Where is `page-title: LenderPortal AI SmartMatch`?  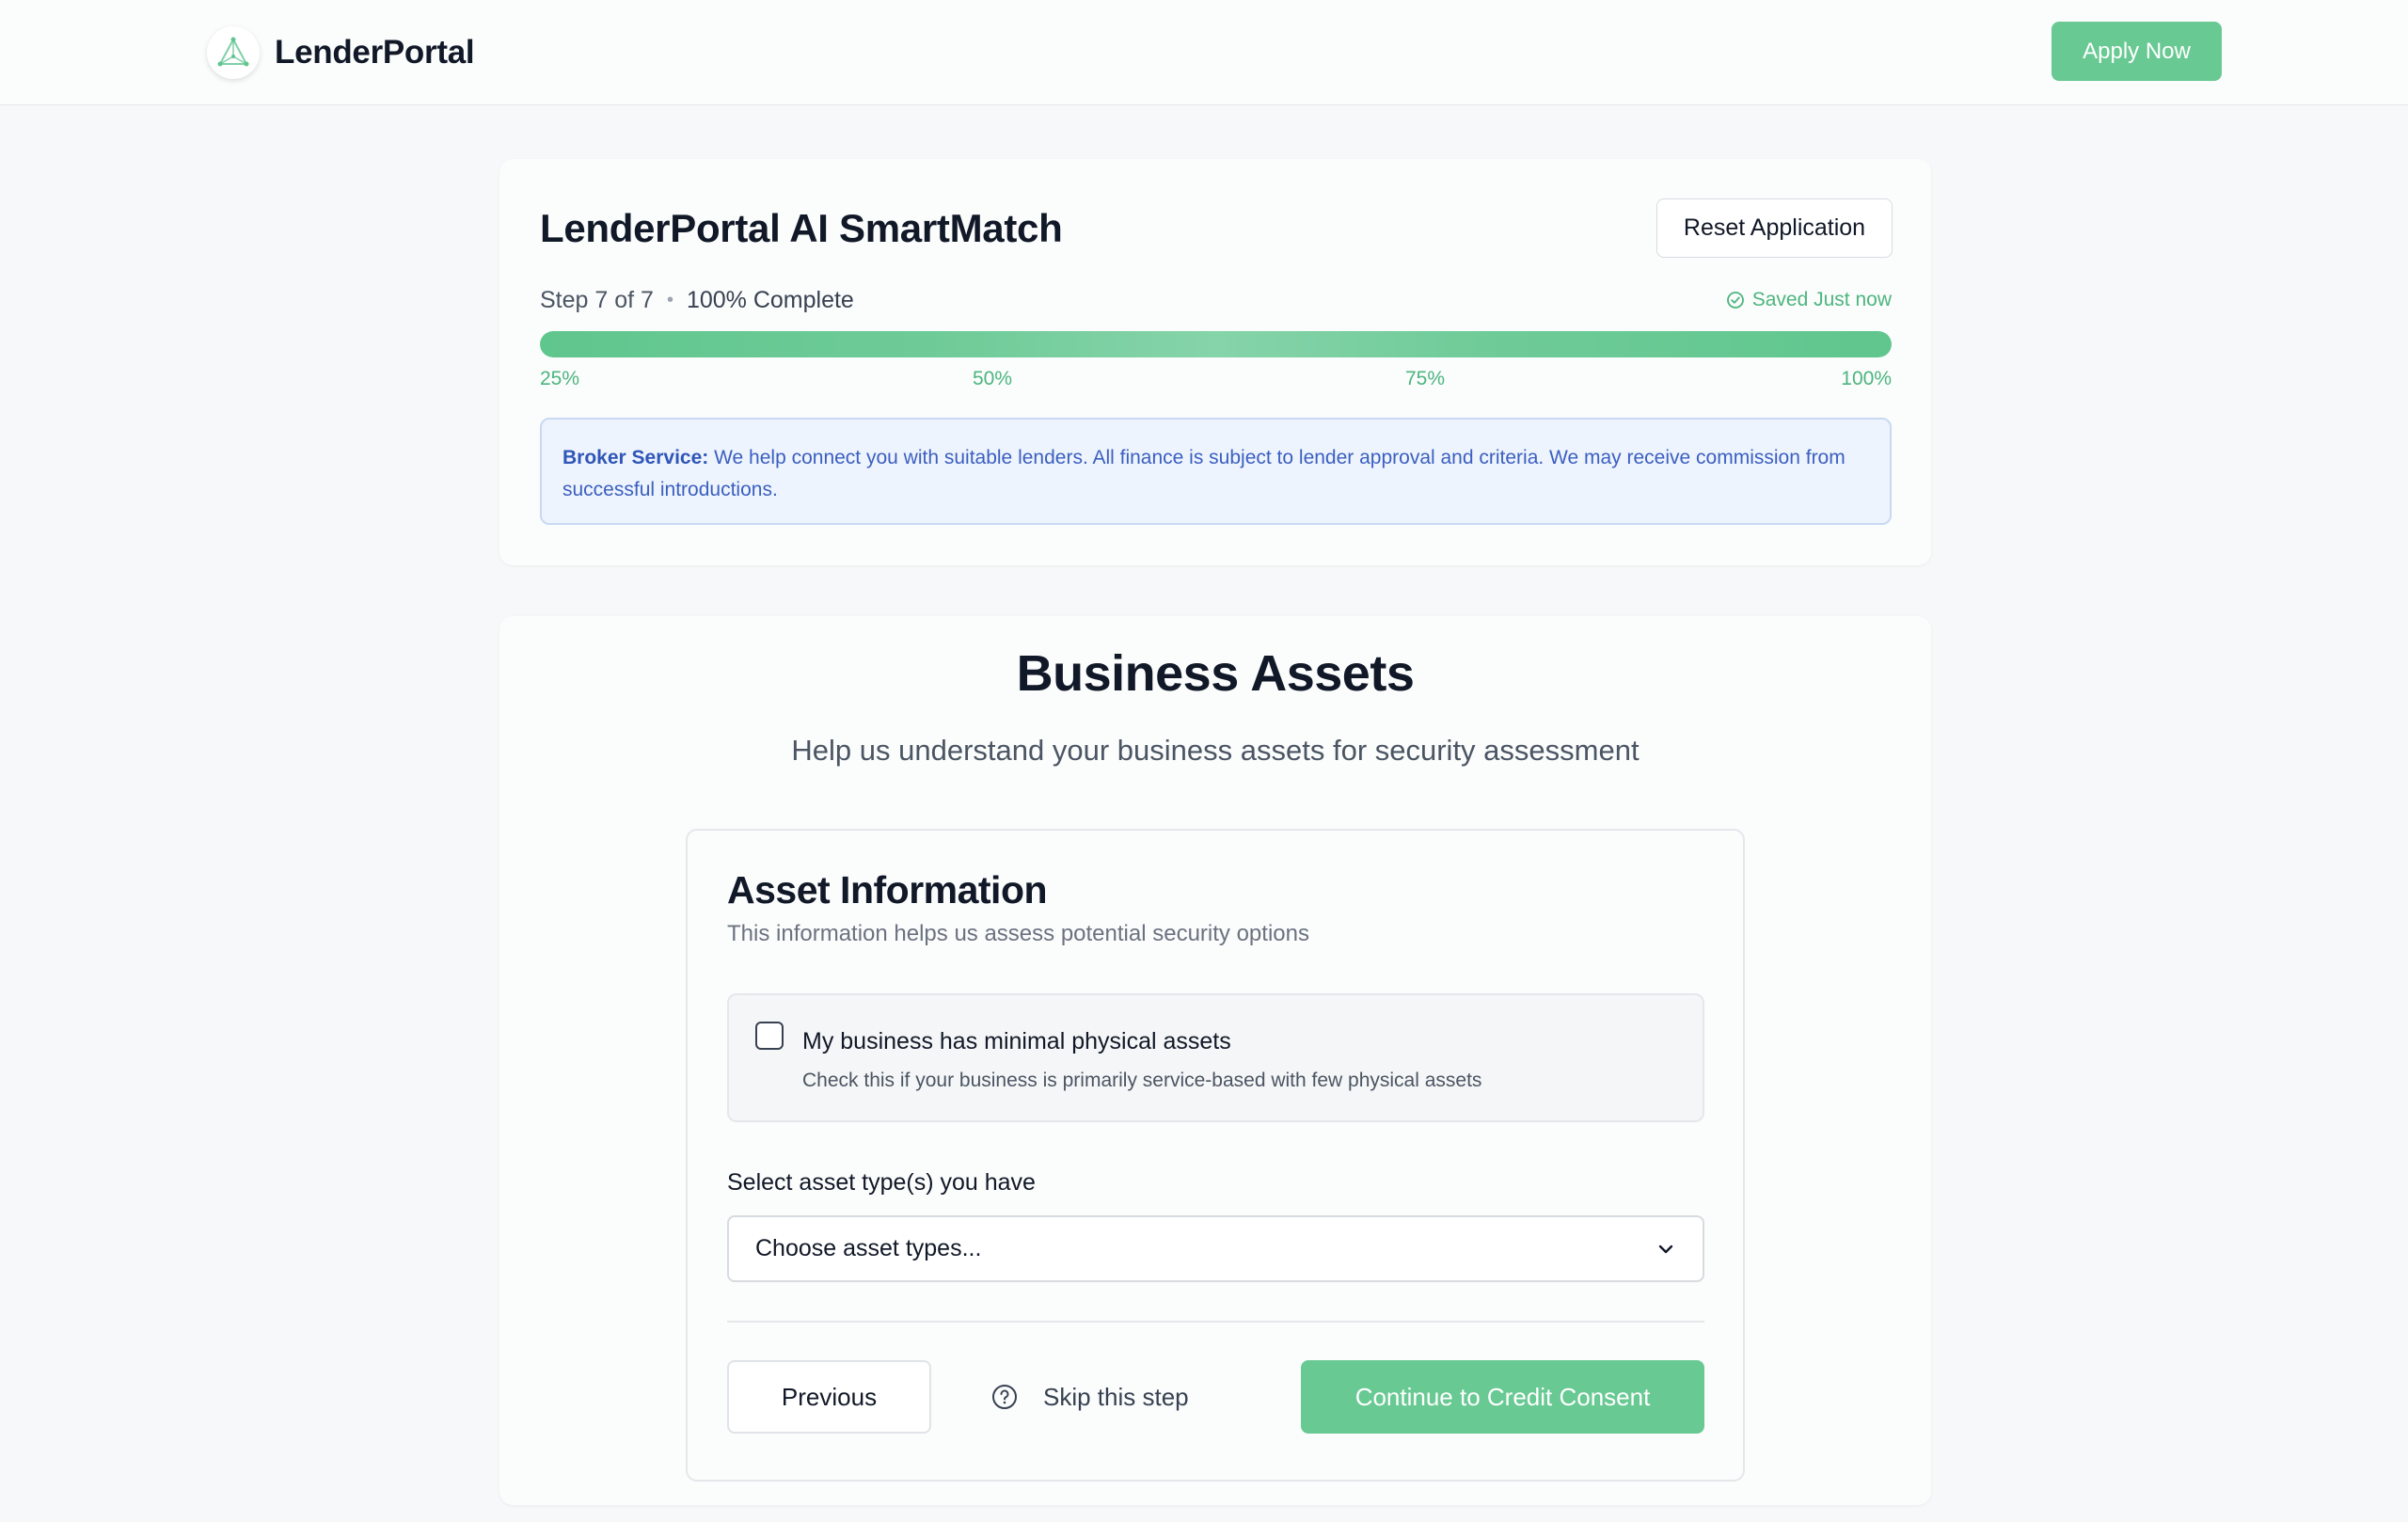
page-title: LenderPortal AI SmartMatch is located at coordinates (802, 228).